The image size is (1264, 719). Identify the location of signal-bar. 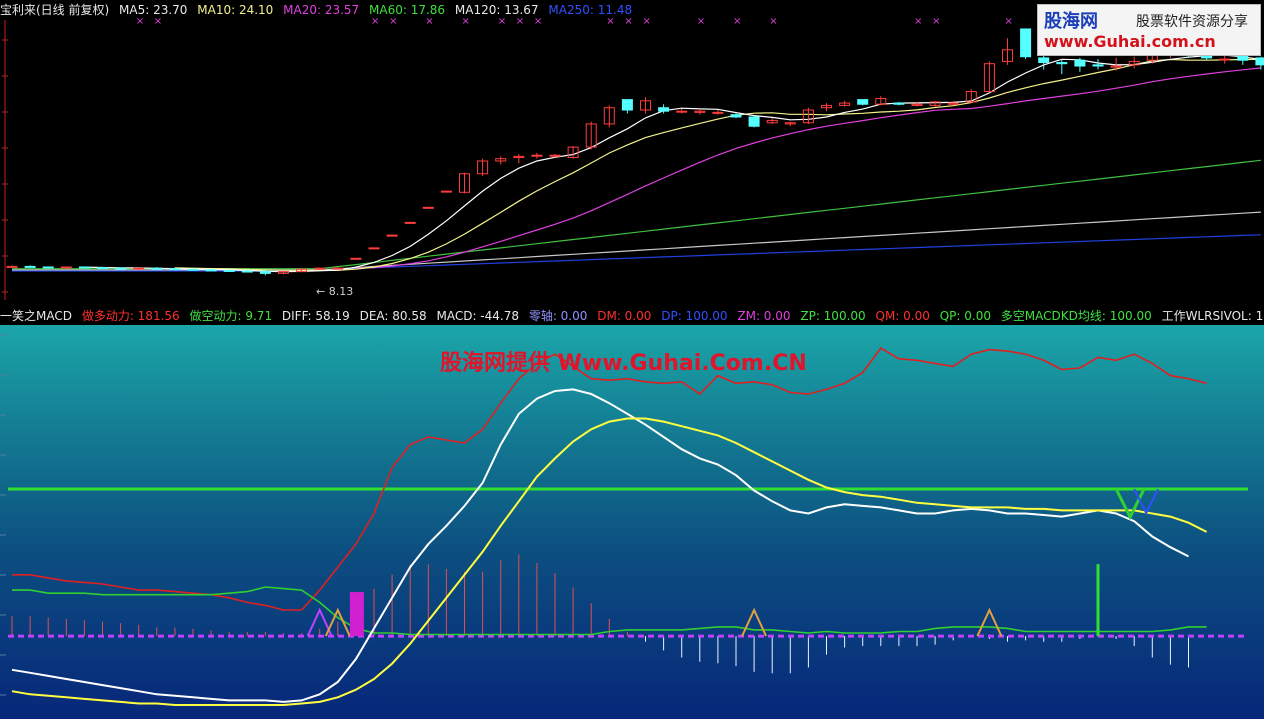
(356, 614).